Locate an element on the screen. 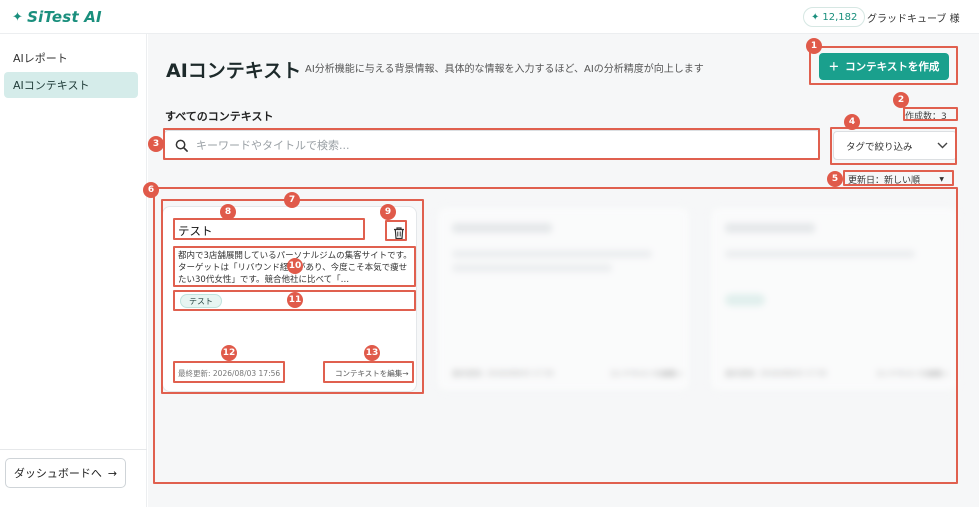  tag-chip: テスト is located at coordinates (201, 301).